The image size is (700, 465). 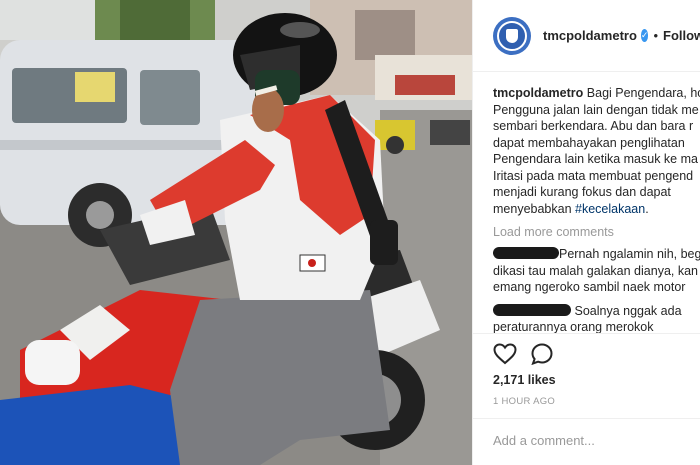 I want to click on caption-username: tmcpoldametro, so click(x=538, y=93).